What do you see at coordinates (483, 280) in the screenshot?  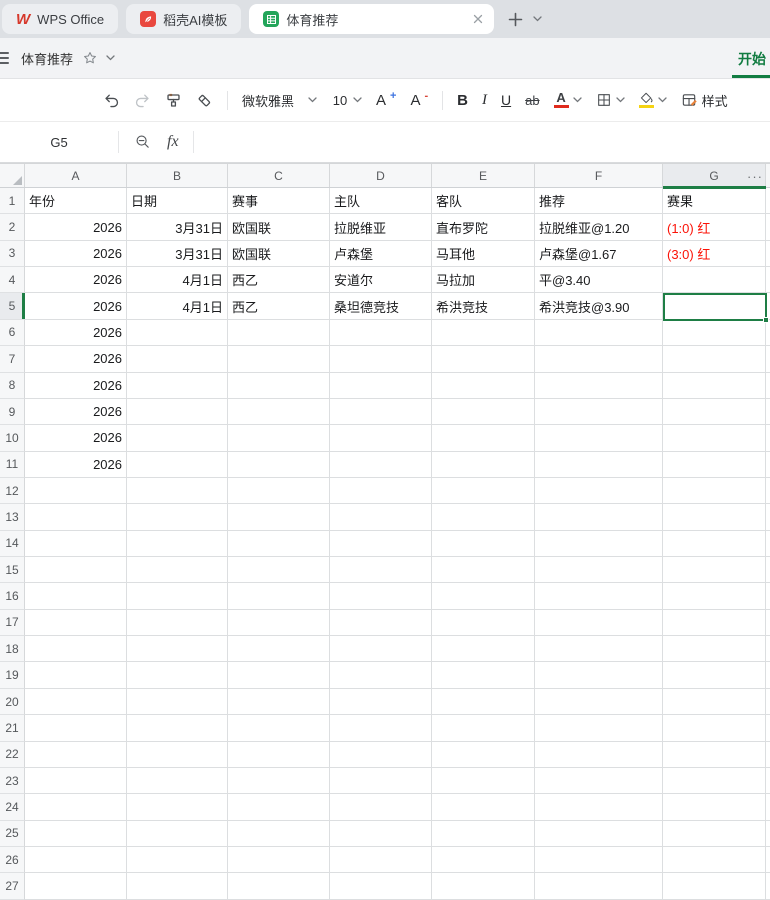 I see `cell-E4: 马拉加` at bounding box center [483, 280].